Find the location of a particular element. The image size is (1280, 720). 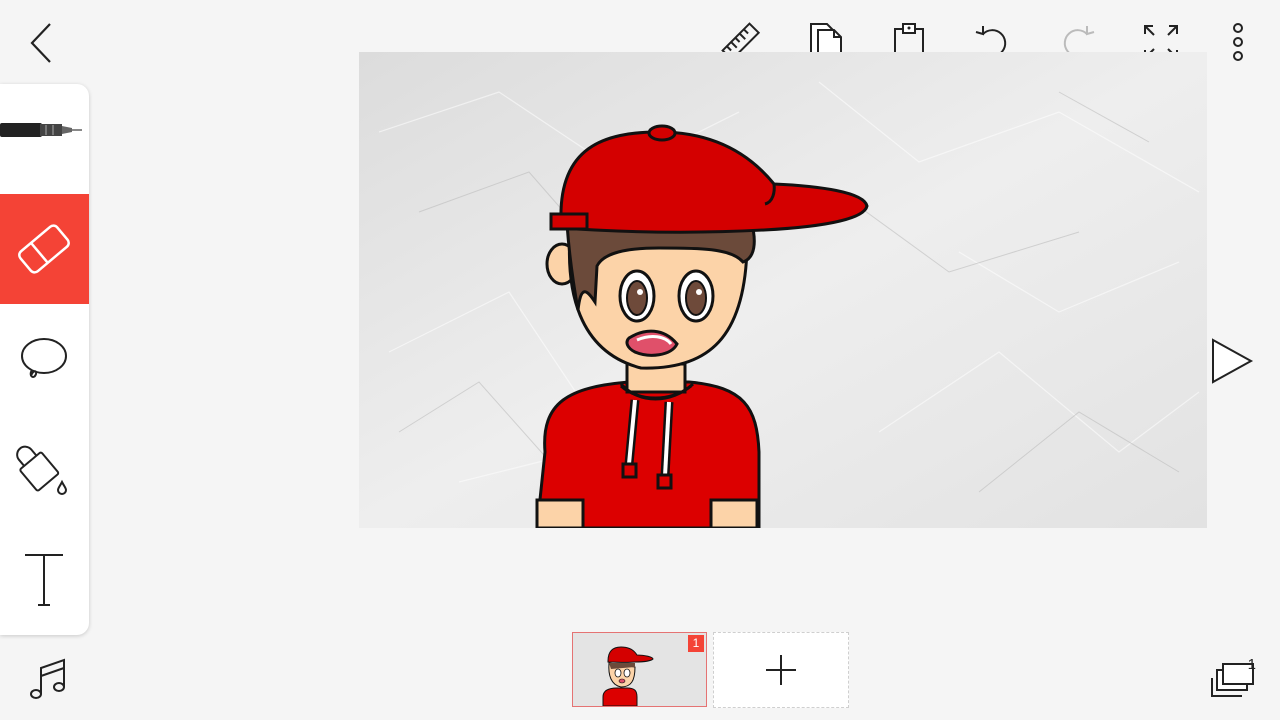

pen-icon is located at coordinates (41, 130).